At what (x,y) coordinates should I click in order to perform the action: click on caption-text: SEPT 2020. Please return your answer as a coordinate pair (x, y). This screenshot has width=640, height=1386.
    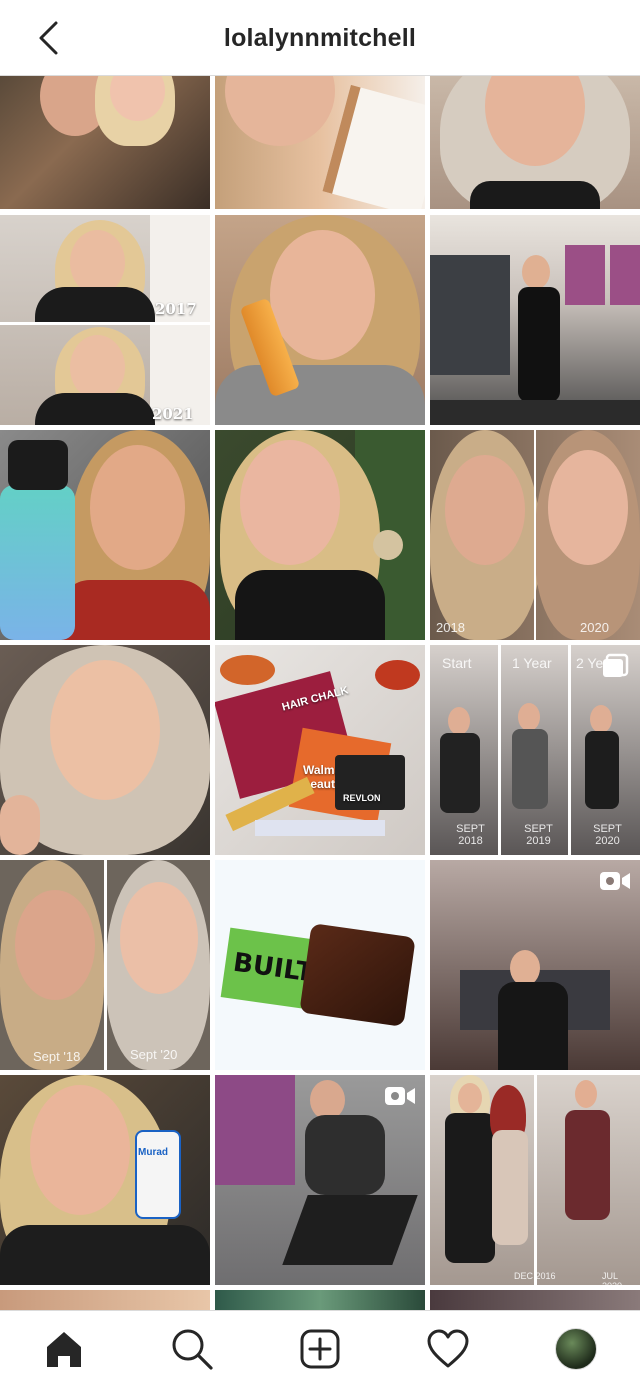
    Looking at the image, I should click on (607, 835).